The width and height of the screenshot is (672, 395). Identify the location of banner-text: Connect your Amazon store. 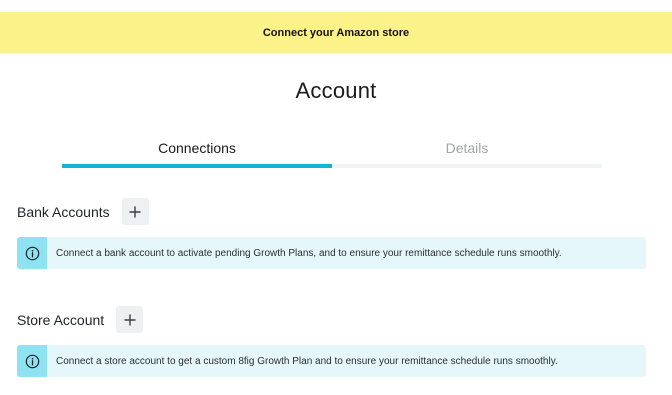
(336, 32).